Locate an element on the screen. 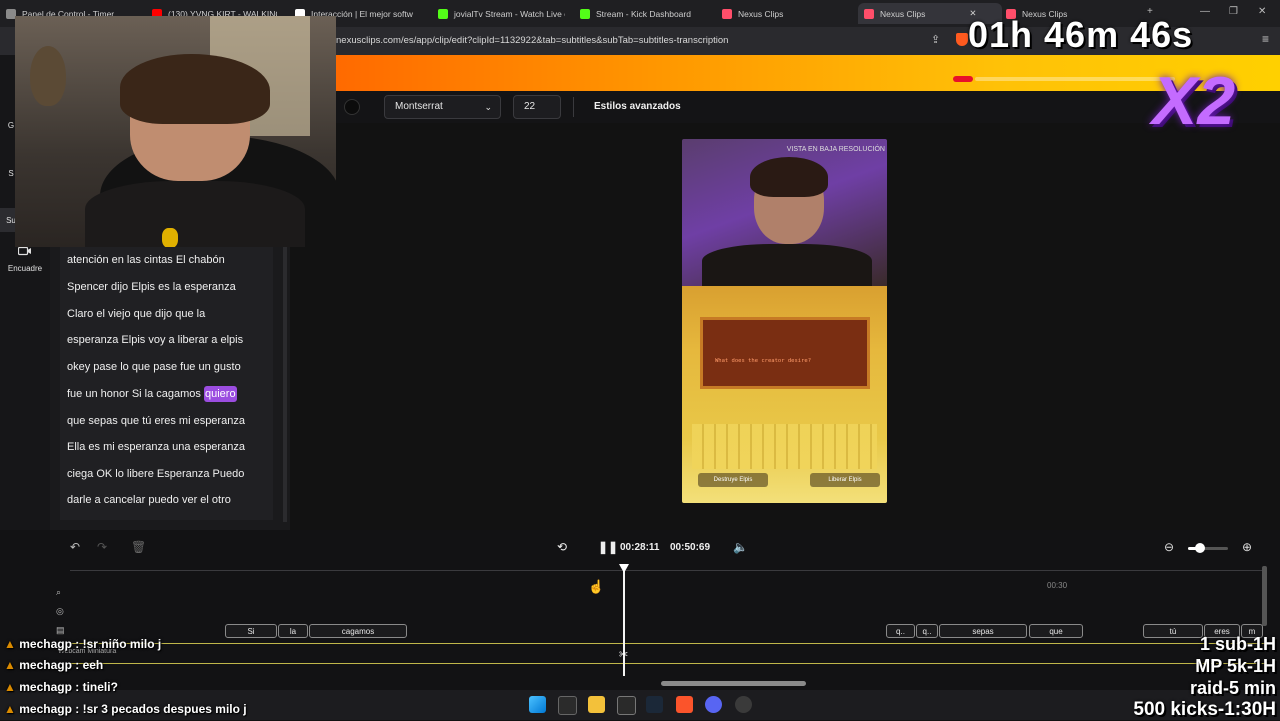 The width and height of the screenshot is (1280, 721). tab-kick-stream: jovialTv Stream - Watch Live o is located at coordinates (501, 13).